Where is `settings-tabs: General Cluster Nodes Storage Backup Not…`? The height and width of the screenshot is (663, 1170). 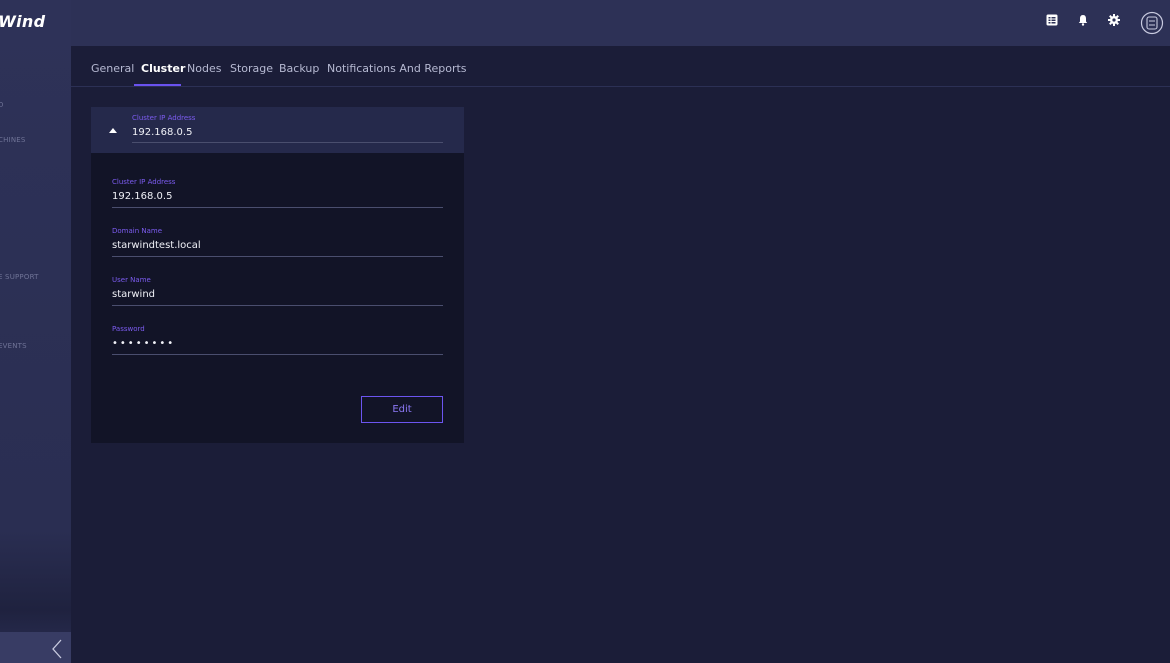 settings-tabs: General Cluster Nodes Storage Backup Not… is located at coordinates (620, 66).